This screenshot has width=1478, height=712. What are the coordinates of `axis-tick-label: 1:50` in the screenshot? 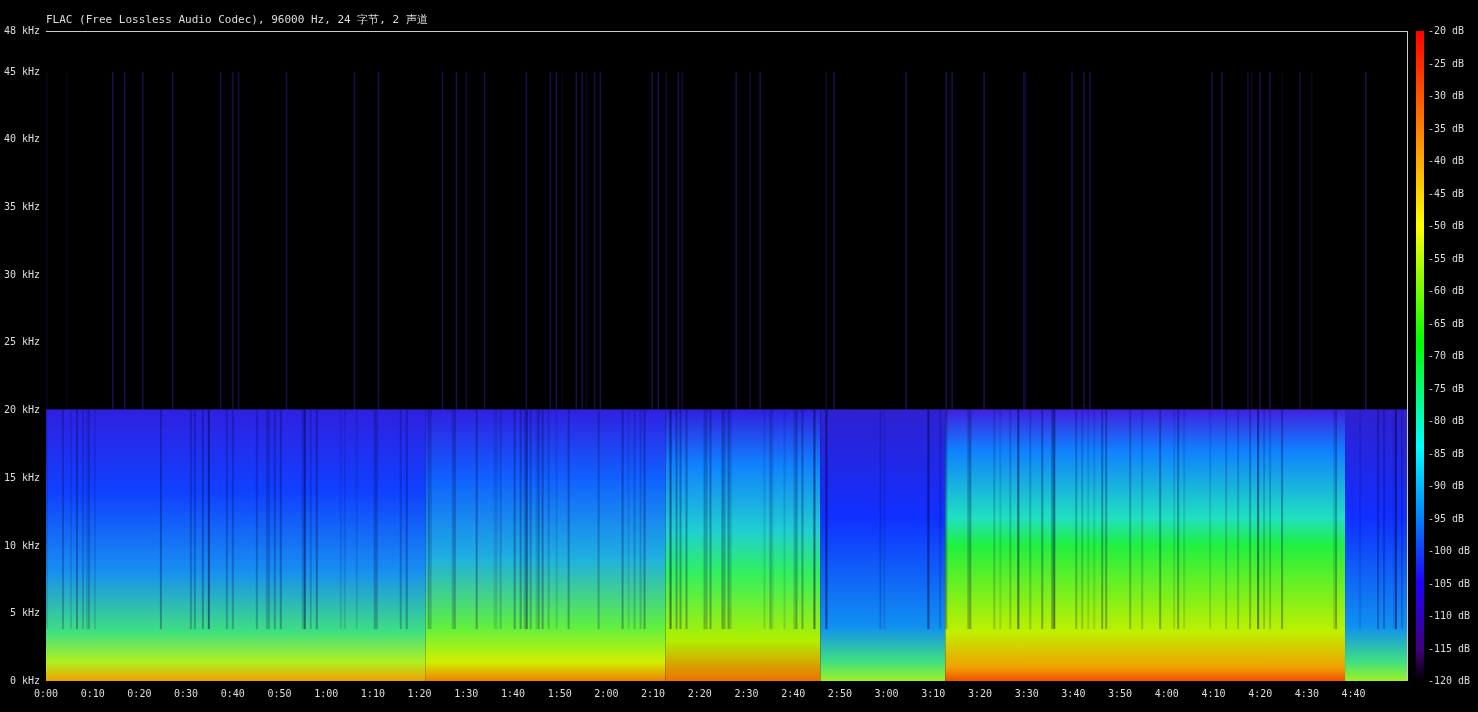 It's located at (559, 694).